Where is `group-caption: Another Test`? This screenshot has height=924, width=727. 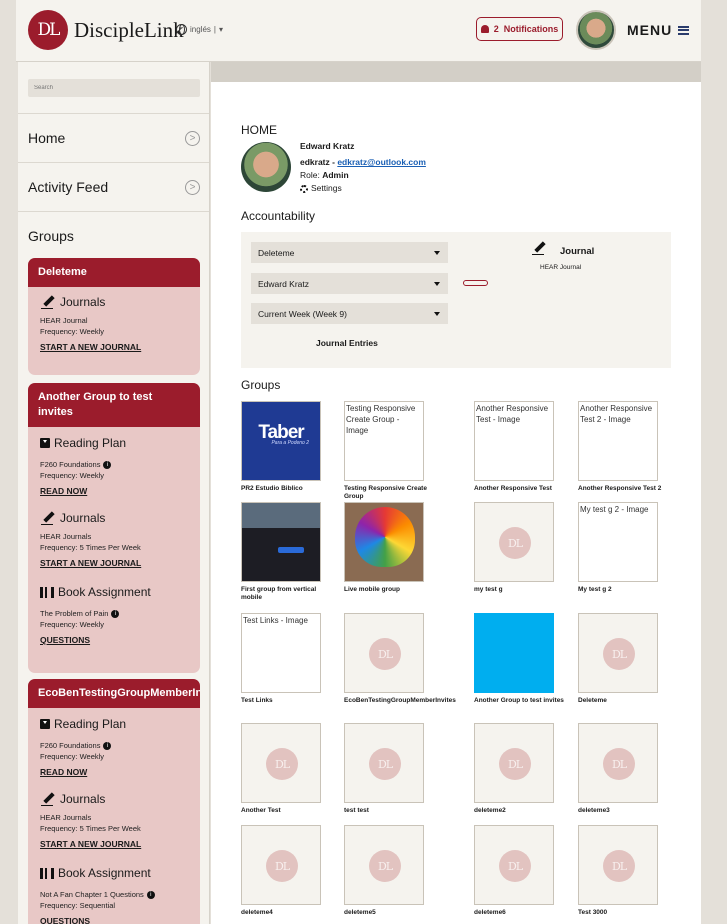 group-caption: Another Test is located at coordinates (286, 811).